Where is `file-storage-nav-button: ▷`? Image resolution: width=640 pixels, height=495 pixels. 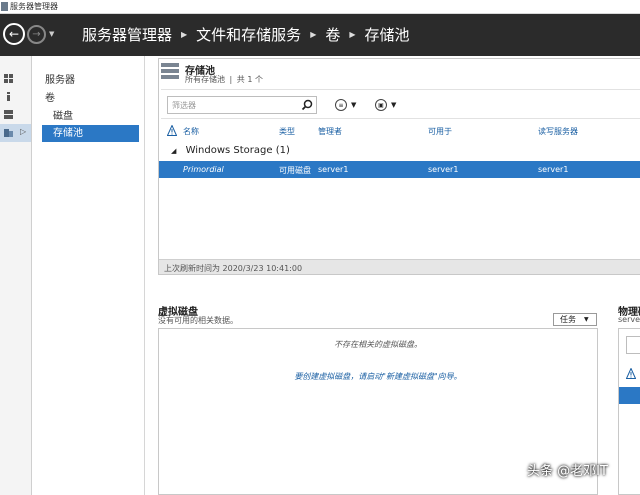
file-storage-nav-button: ▷ is located at coordinates (15, 133).